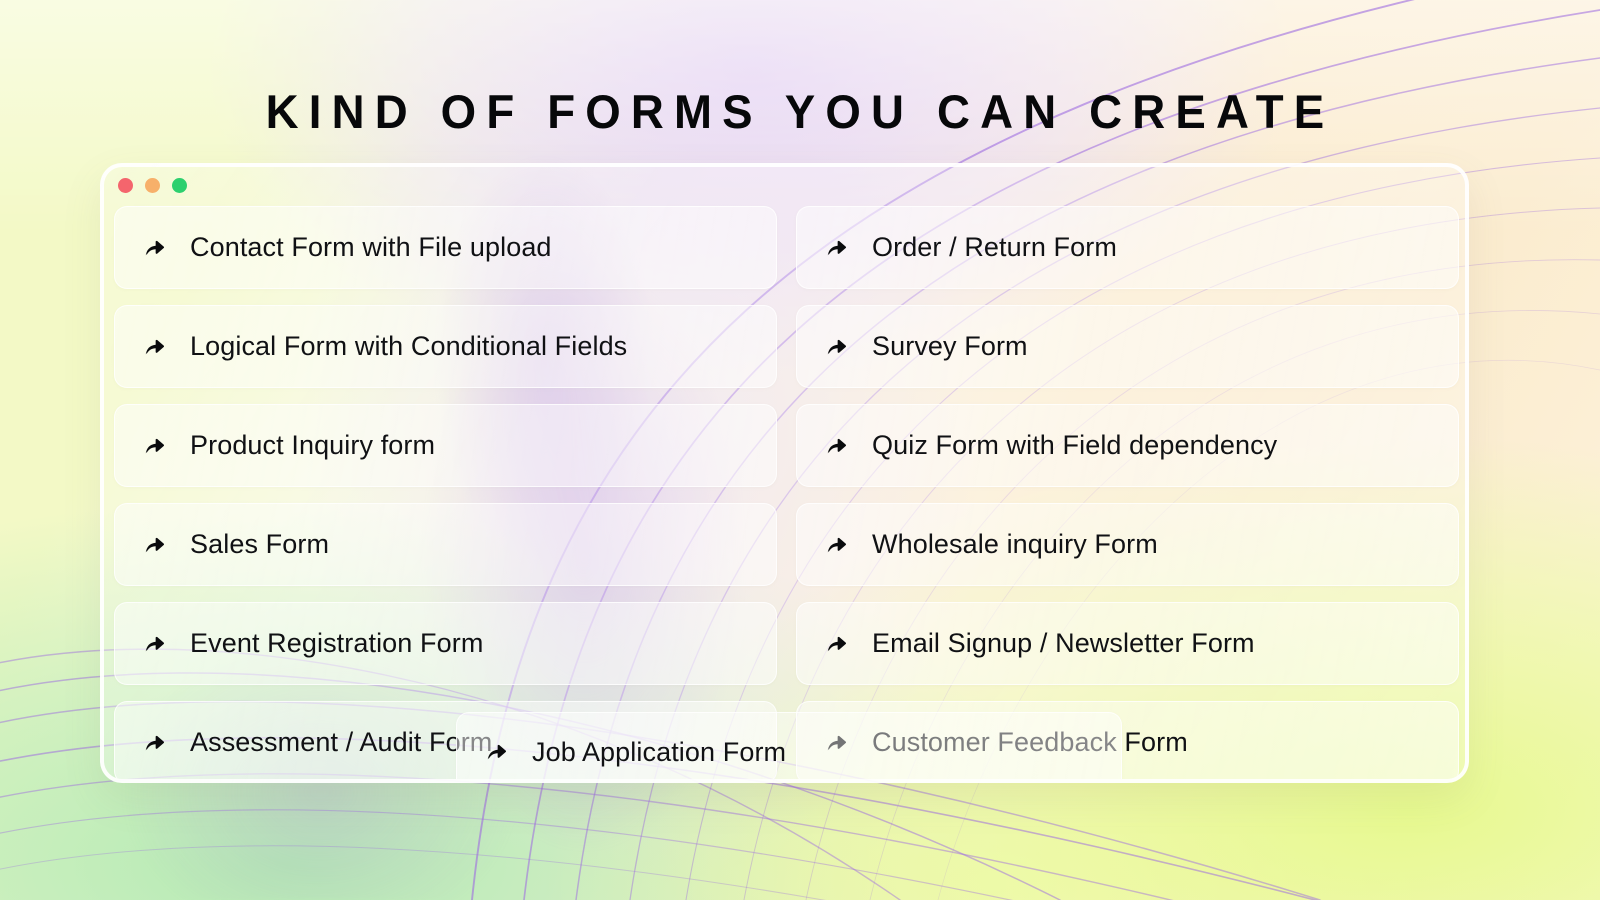  Describe the element at coordinates (125, 185) in the screenshot. I see `window-close-button` at that location.